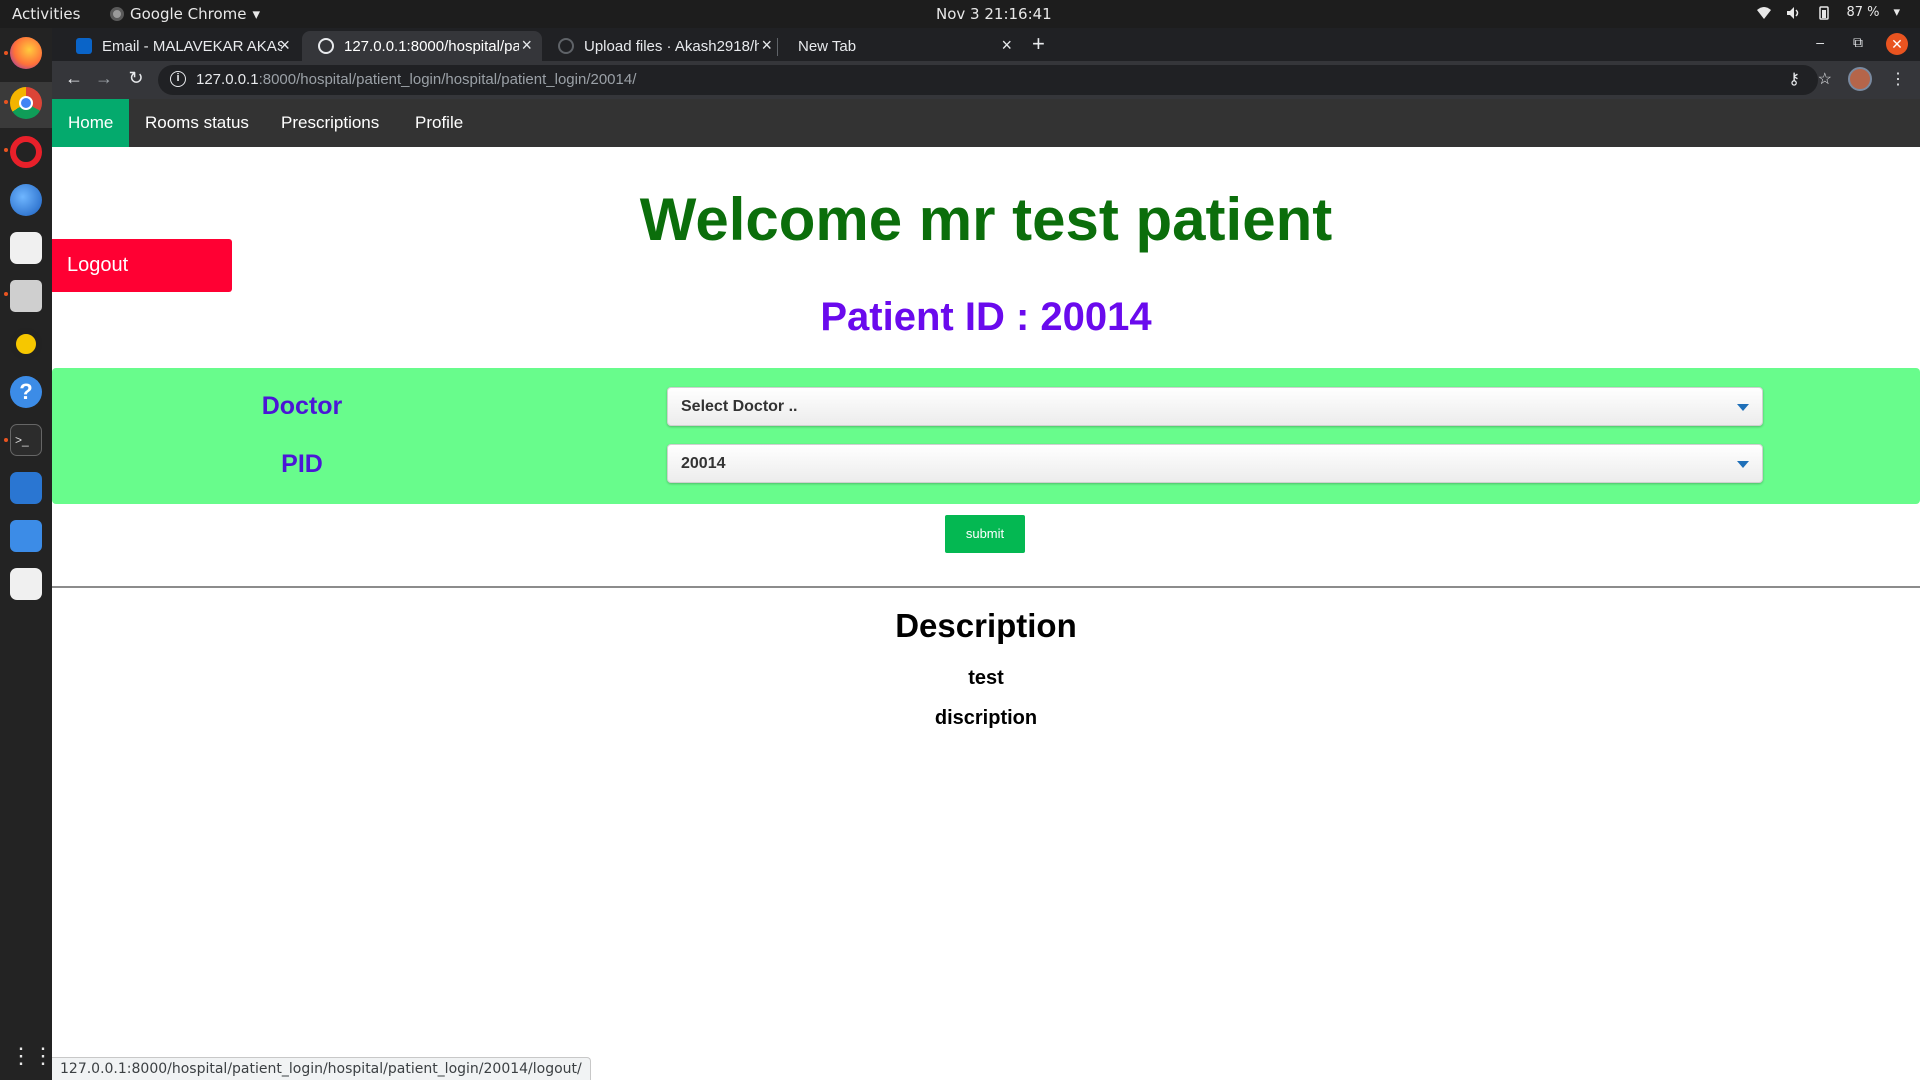 The width and height of the screenshot is (1920, 1080). Describe the element at coordinates (26, 53) in the screenshot. I see `firefox-icon` at that location.